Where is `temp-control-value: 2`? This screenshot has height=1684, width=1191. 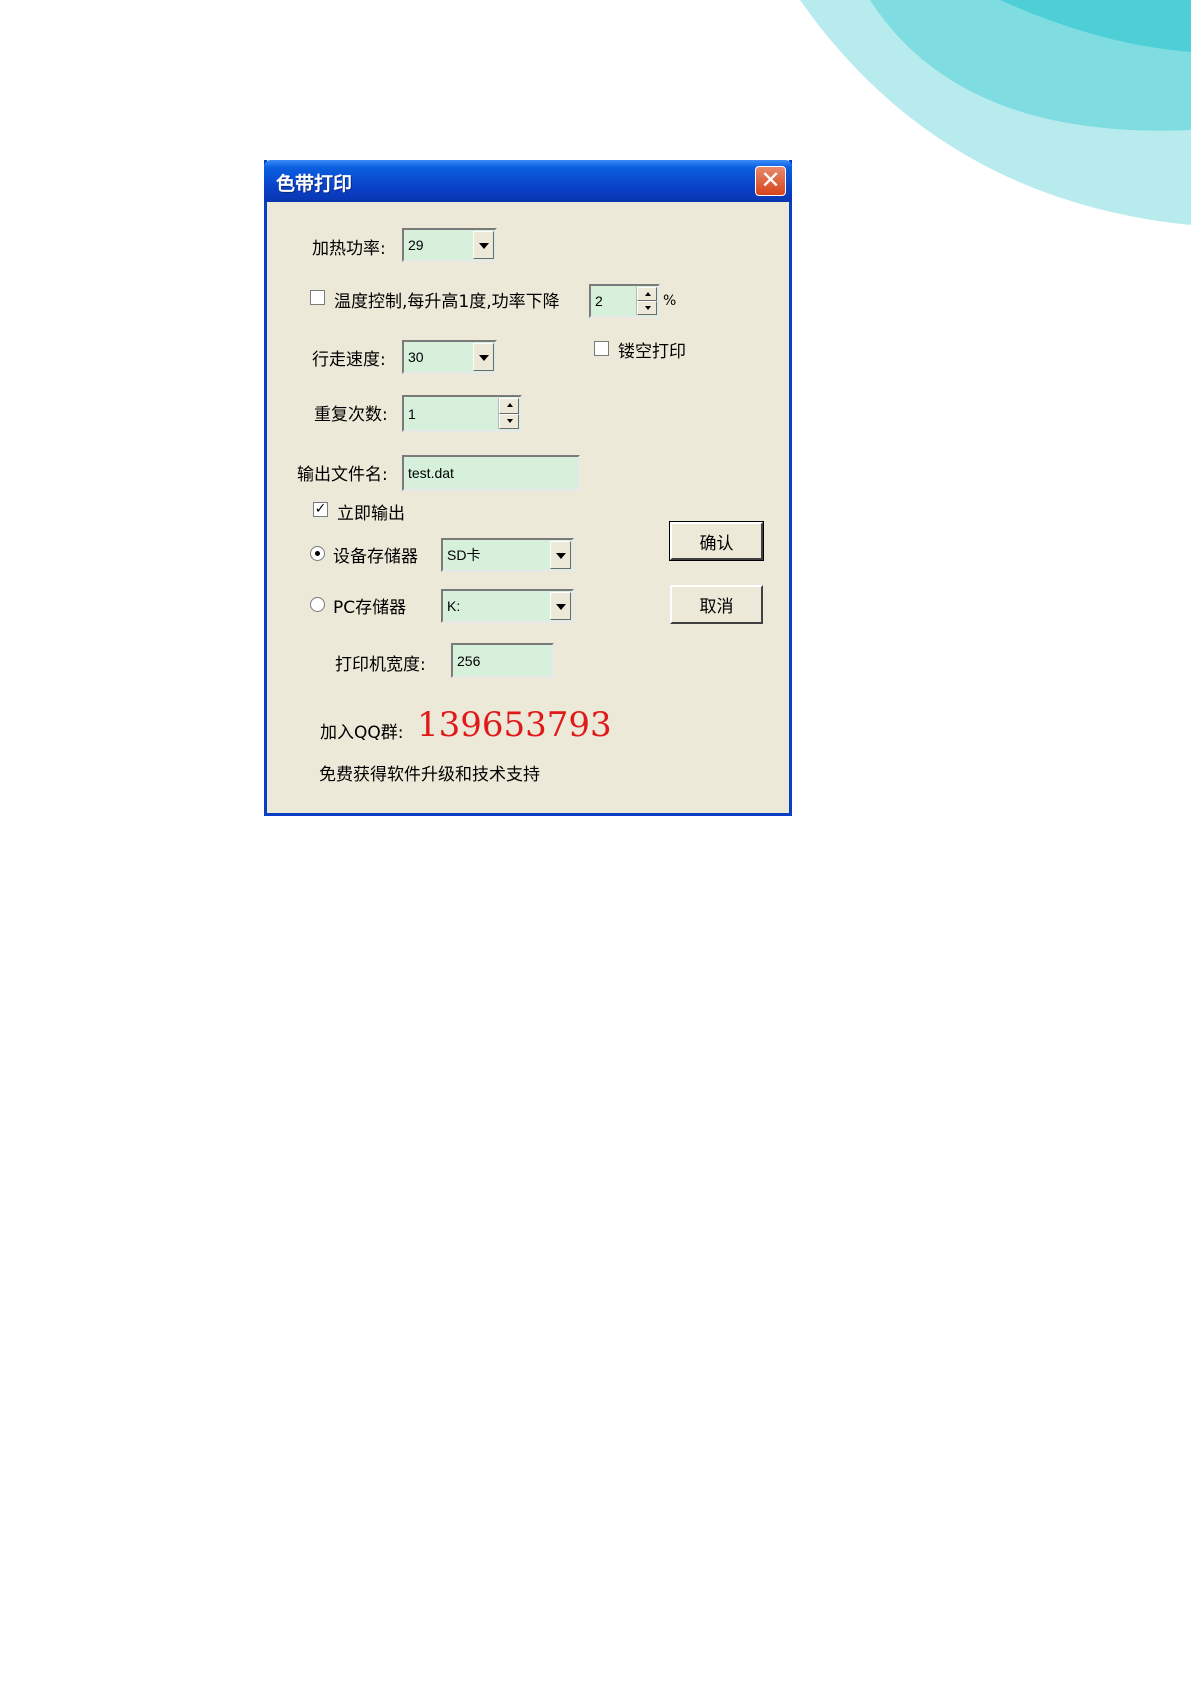 temp-control-value: 2 is located at coordinates (599, 301).